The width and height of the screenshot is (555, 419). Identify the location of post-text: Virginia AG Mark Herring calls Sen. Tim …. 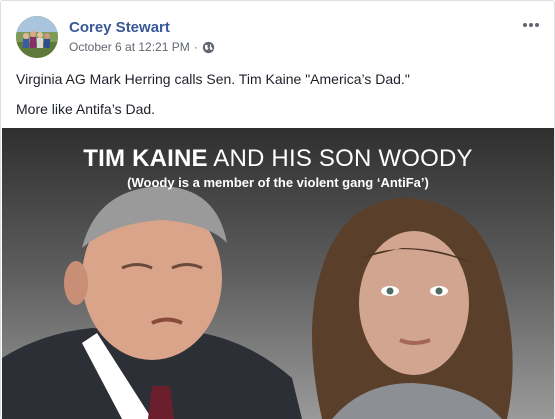
(278, 100).